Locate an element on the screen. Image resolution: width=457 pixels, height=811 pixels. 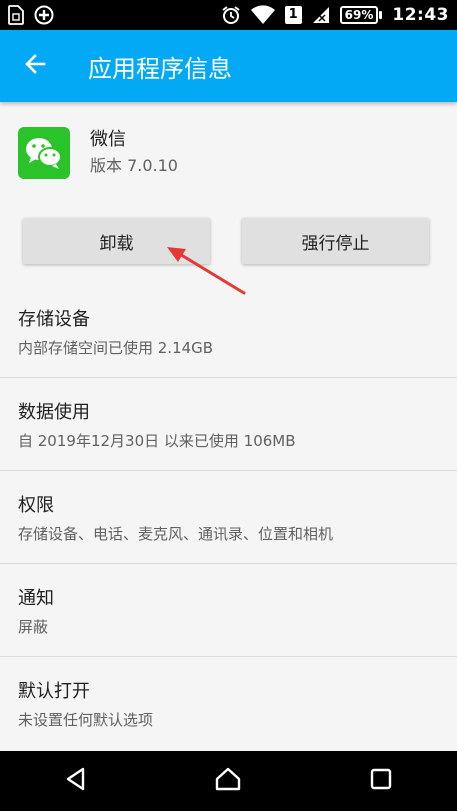
force-stop-button: 强行停止 is located at coordinates (335, 241).